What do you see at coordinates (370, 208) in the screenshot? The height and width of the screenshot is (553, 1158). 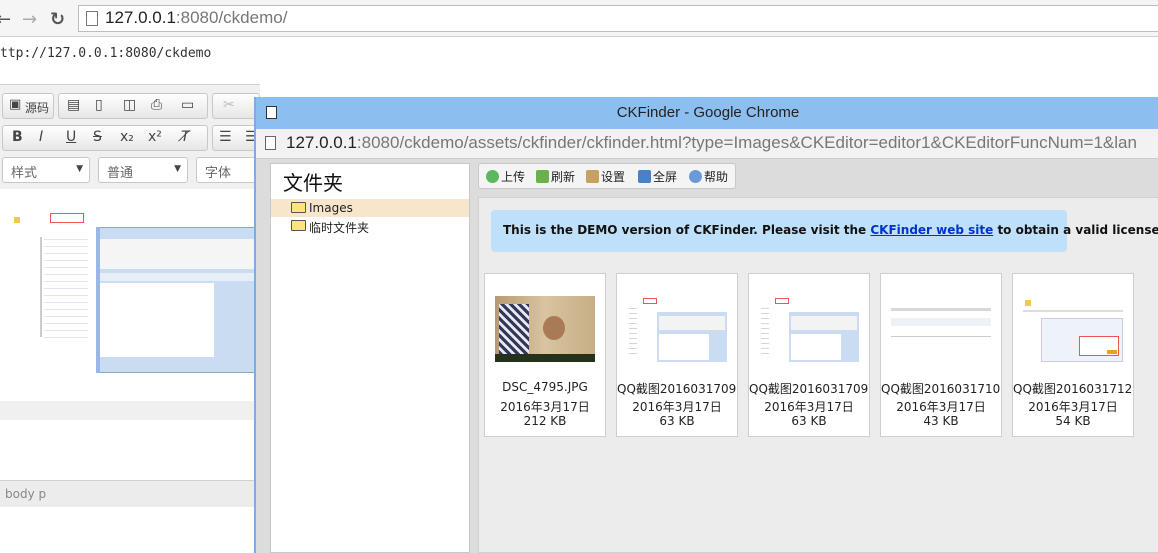 I see `folder-item-images: Images` at bounding box center [370, 208].